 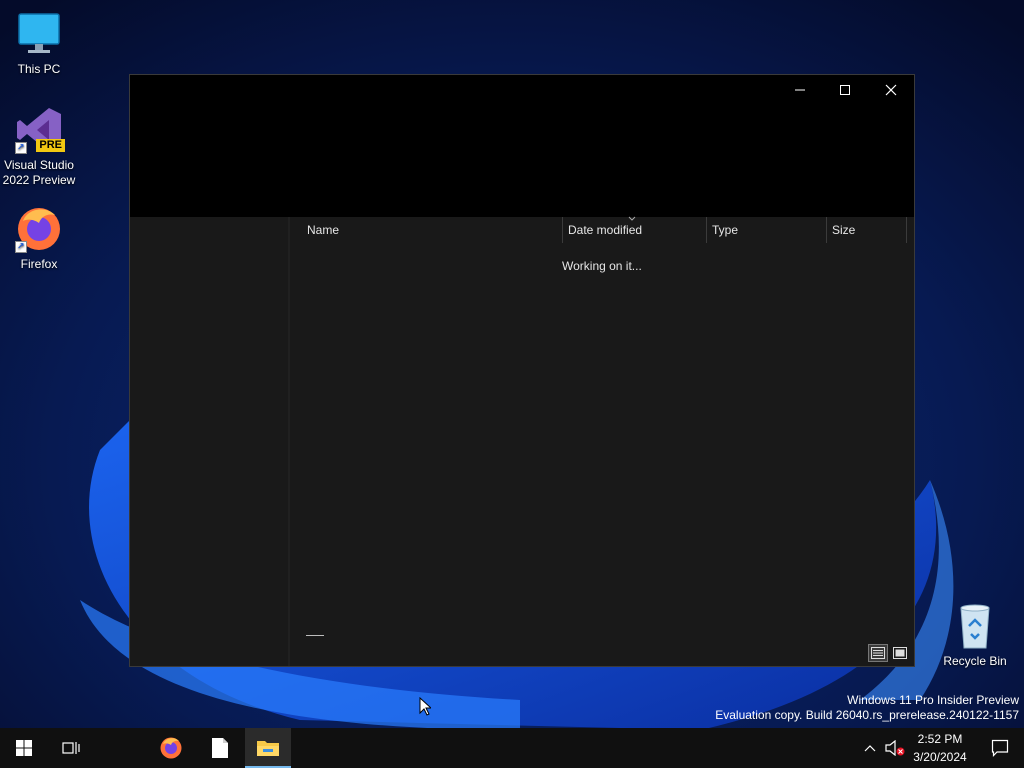 I want to click on notification-center-button, so click(x=1000, y=748).